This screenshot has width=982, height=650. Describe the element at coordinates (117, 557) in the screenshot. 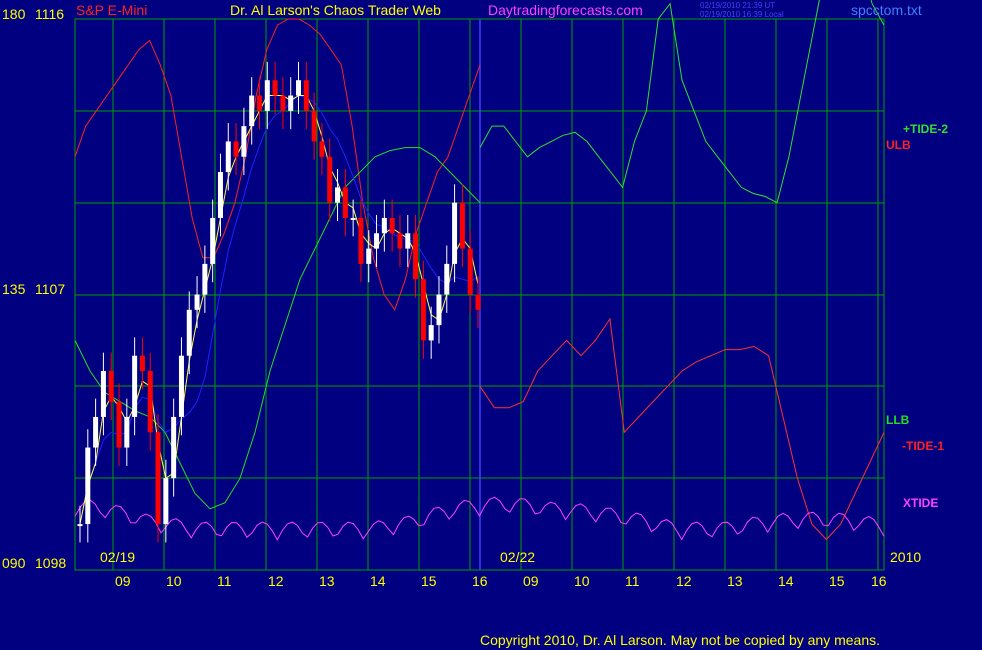

I see `date-label-0219: 02/19` at that location.